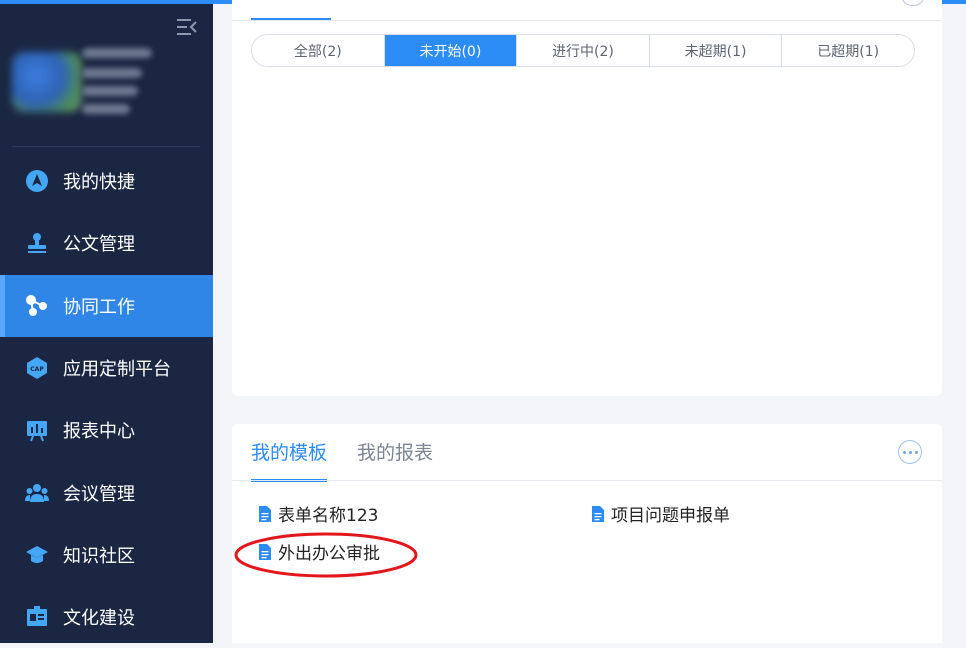 The image size is (966, 648). I want to click on status-filter: 全部(2) 未开始(0) 进行中(2) 未超期(1) 已超期(1), so click(583, 50).